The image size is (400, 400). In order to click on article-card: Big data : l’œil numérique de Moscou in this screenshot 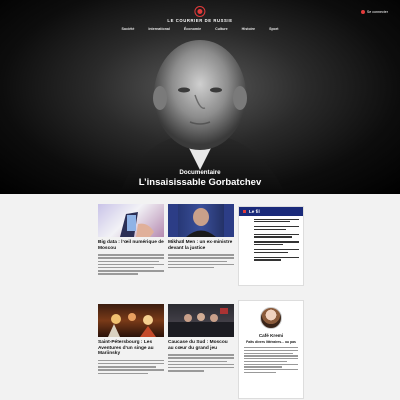, I will do `click(131, 241)`.